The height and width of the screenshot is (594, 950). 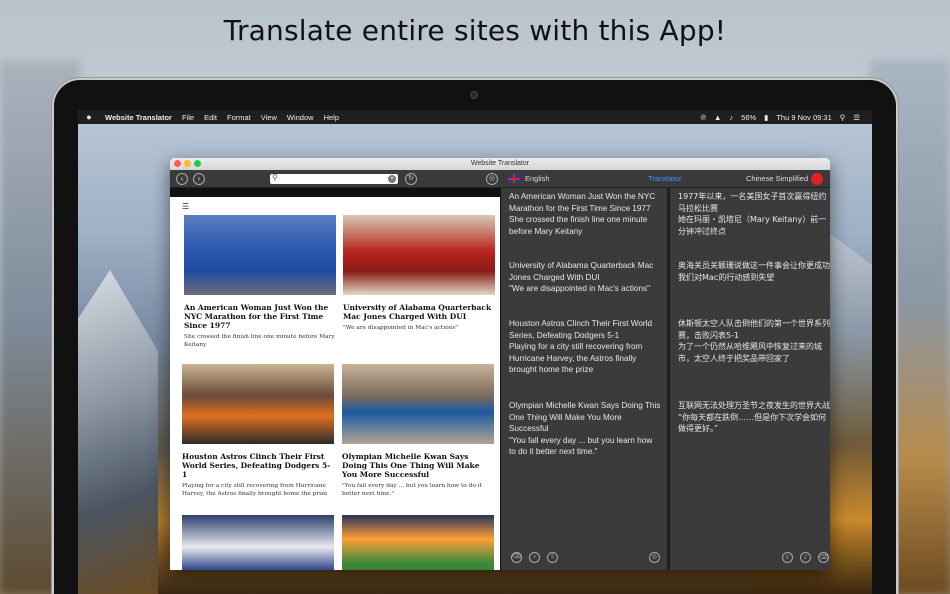 I want to click on menu-window: Window, so click(x=300, y=117).